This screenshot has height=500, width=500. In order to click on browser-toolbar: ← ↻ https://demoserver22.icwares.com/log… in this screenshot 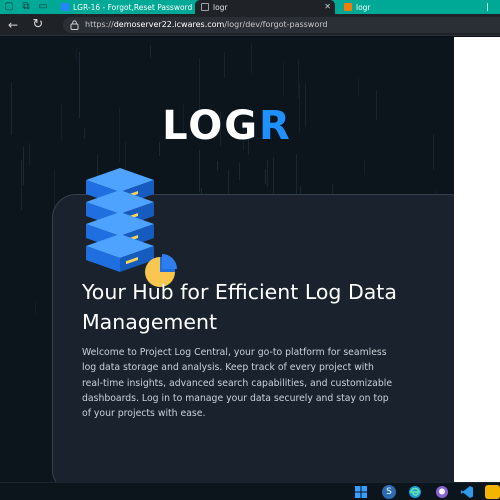, I will do `click(250, 25)`.